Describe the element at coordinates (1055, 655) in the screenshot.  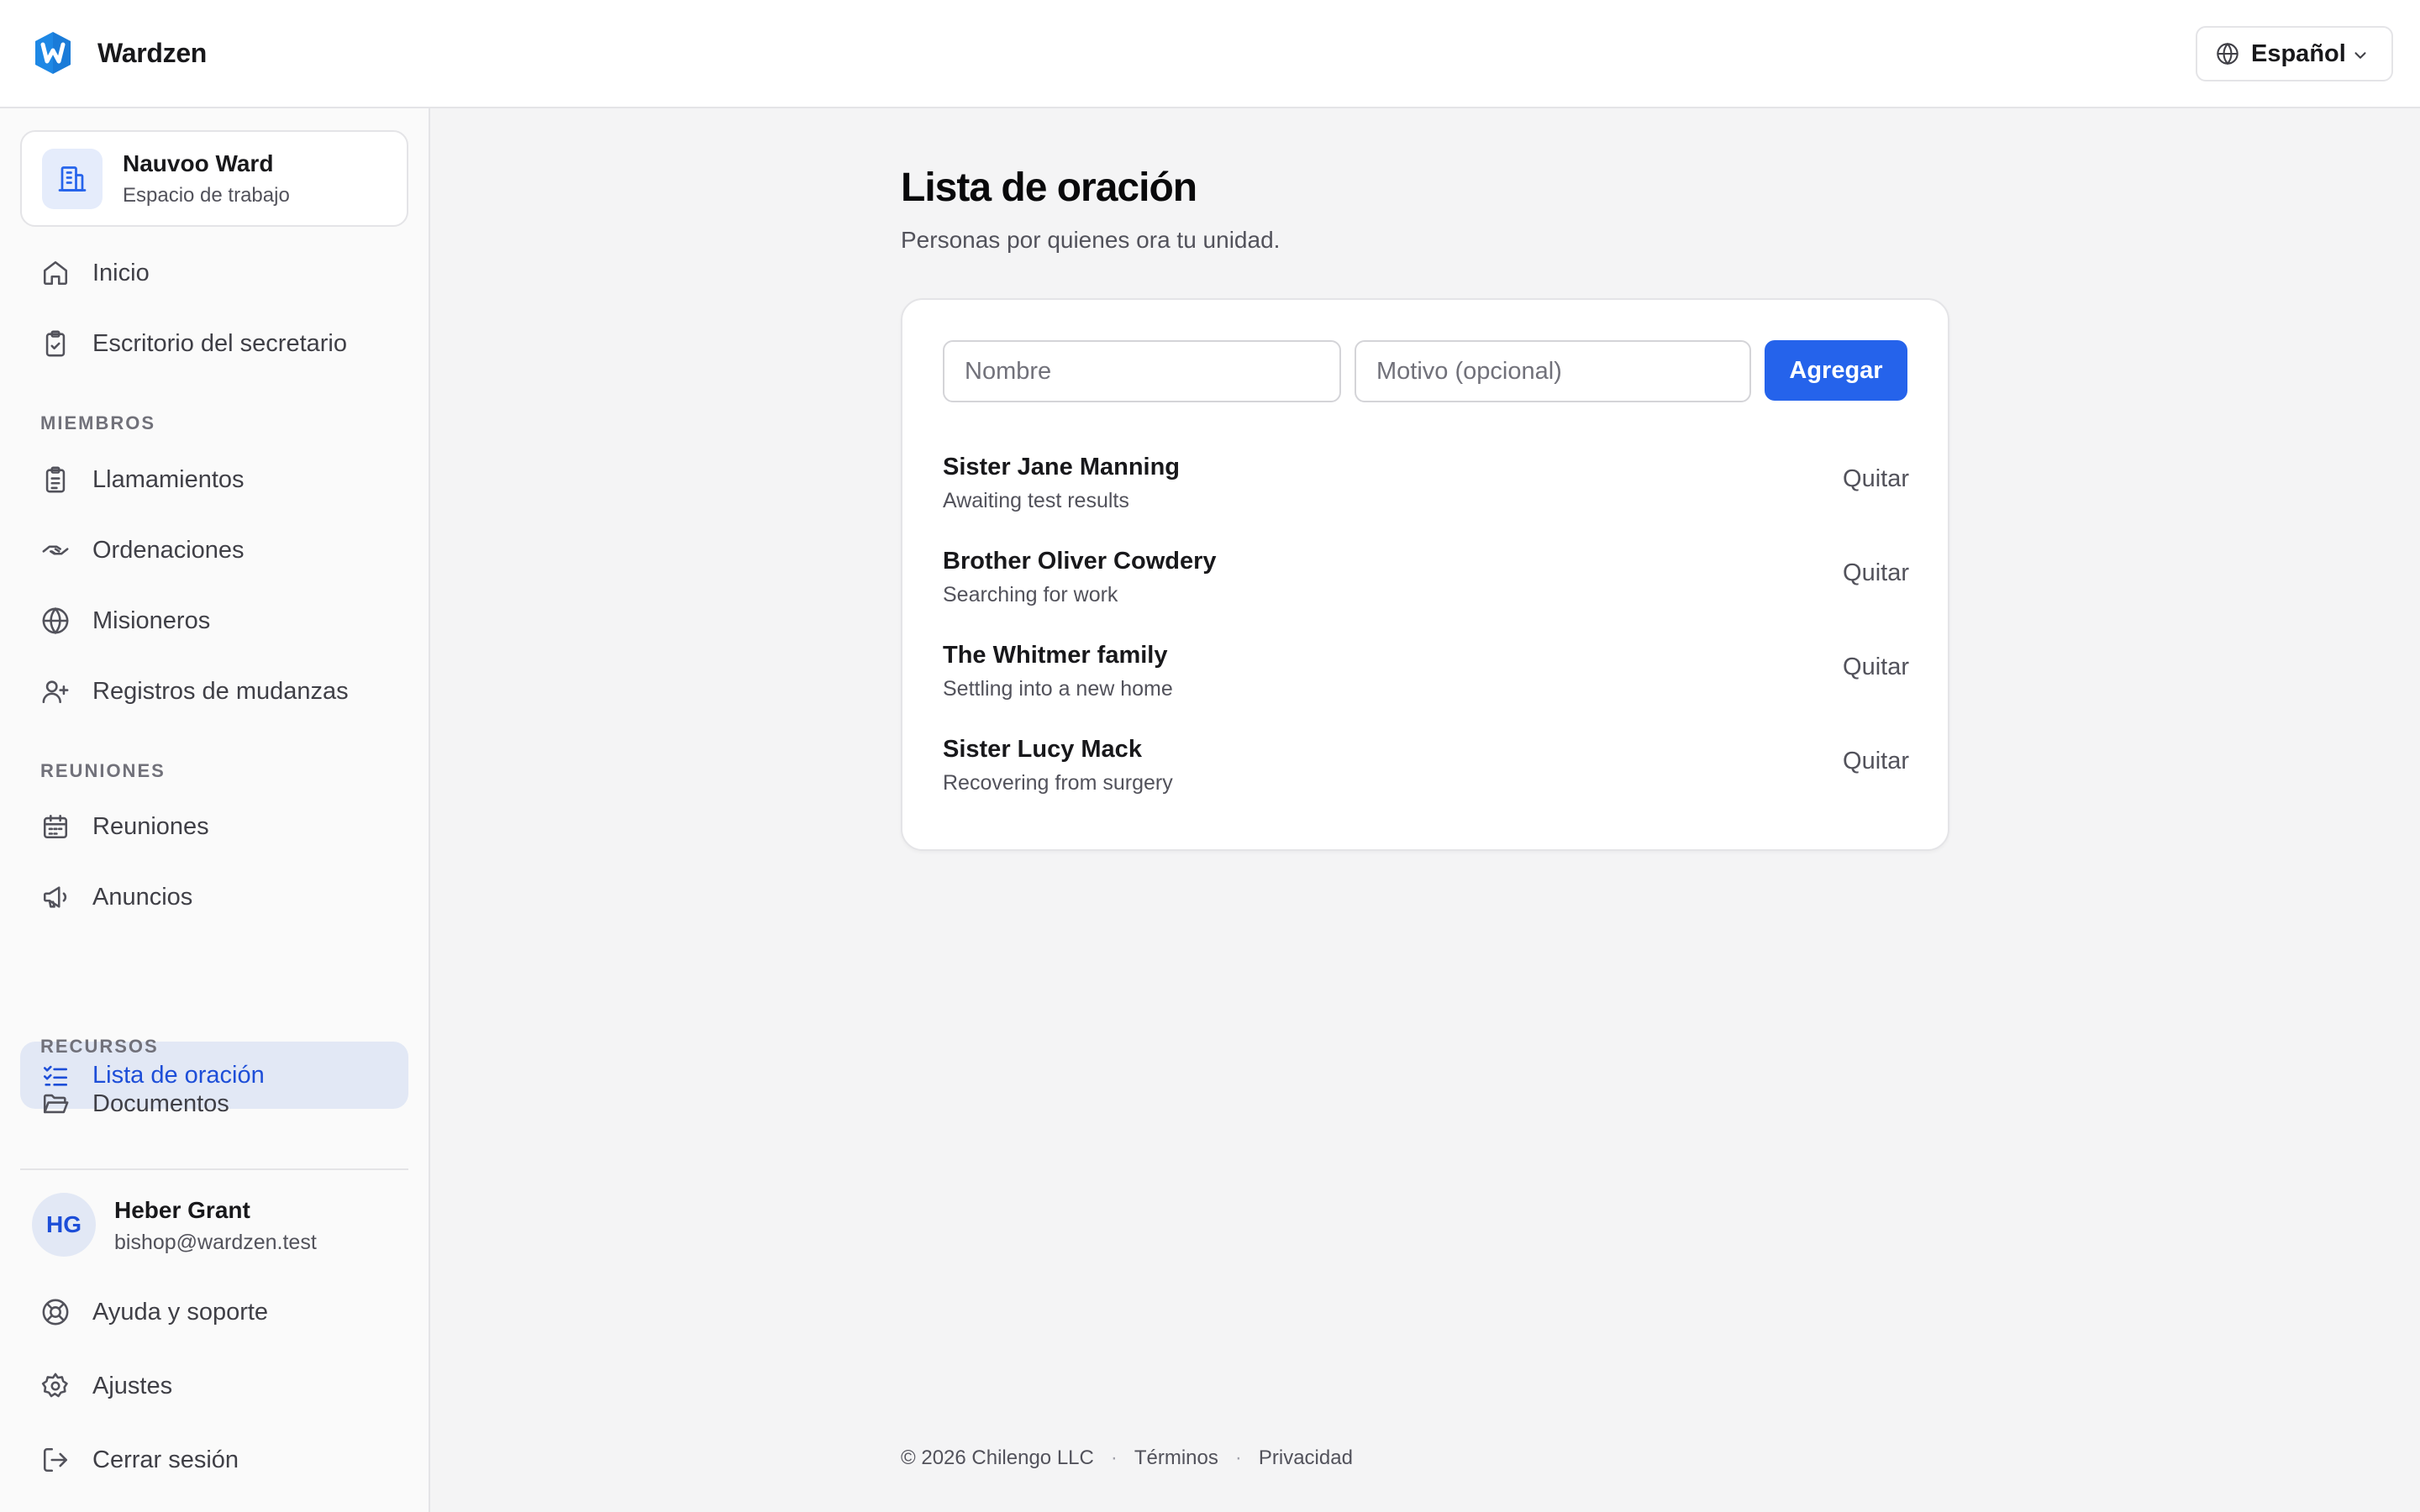
I see `entry-name: The Whitmer family` at that location.